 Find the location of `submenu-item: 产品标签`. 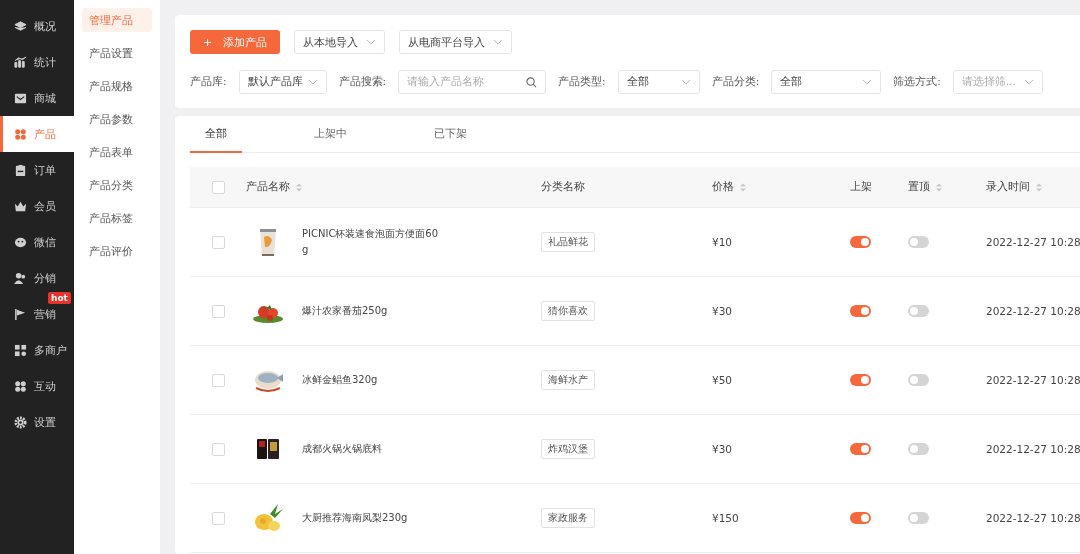

submenu-item: 产品标签 is located at coordinates (117, 218).